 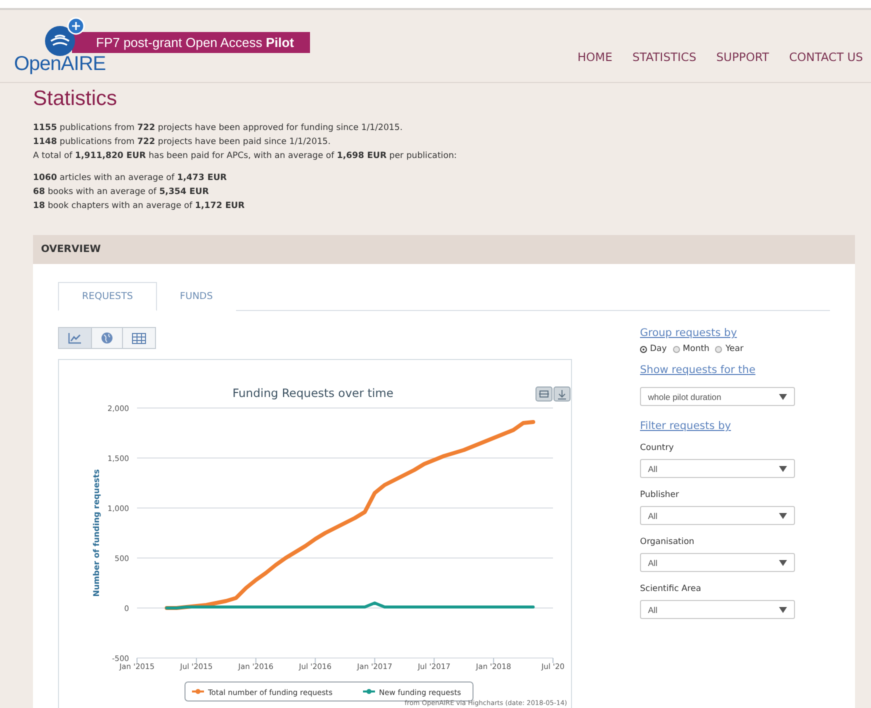 I want to click on globe-icon, so click(x=107, y=338).